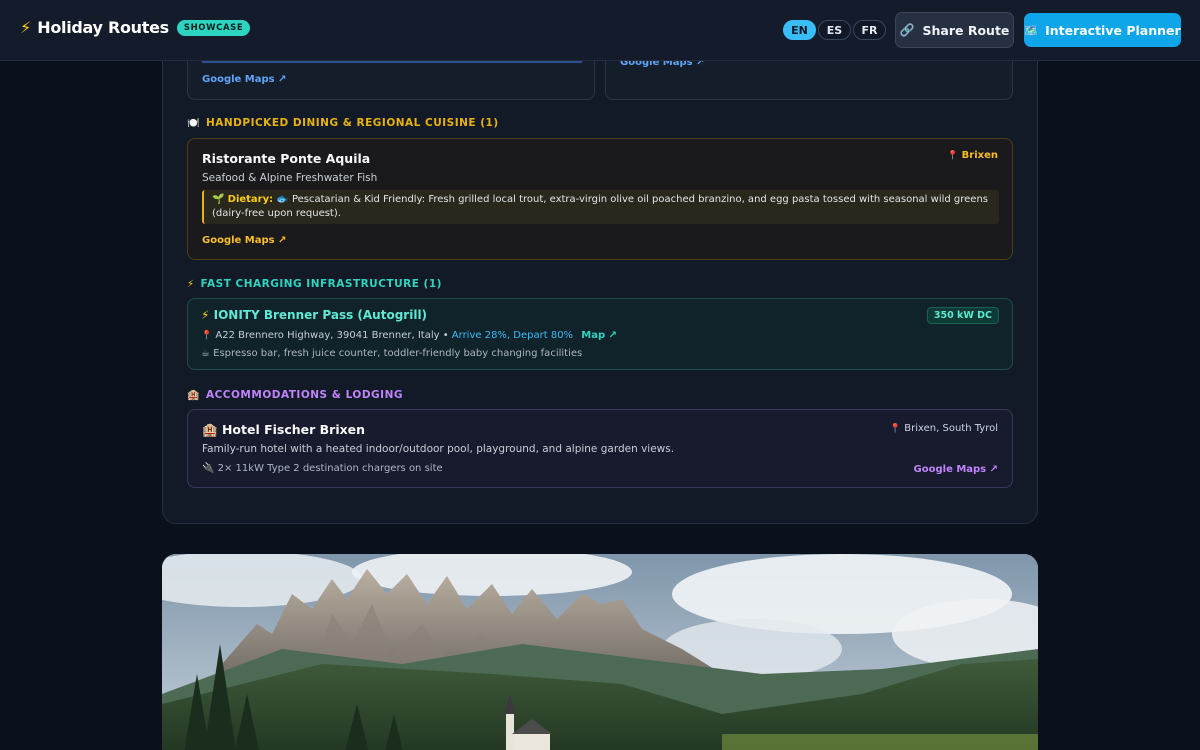 The height and width of the screenshot is (750, 1200). Describe the element at coordinates (208, 468) in the screenshot. I see `plug-icon: 🔌` at that location.